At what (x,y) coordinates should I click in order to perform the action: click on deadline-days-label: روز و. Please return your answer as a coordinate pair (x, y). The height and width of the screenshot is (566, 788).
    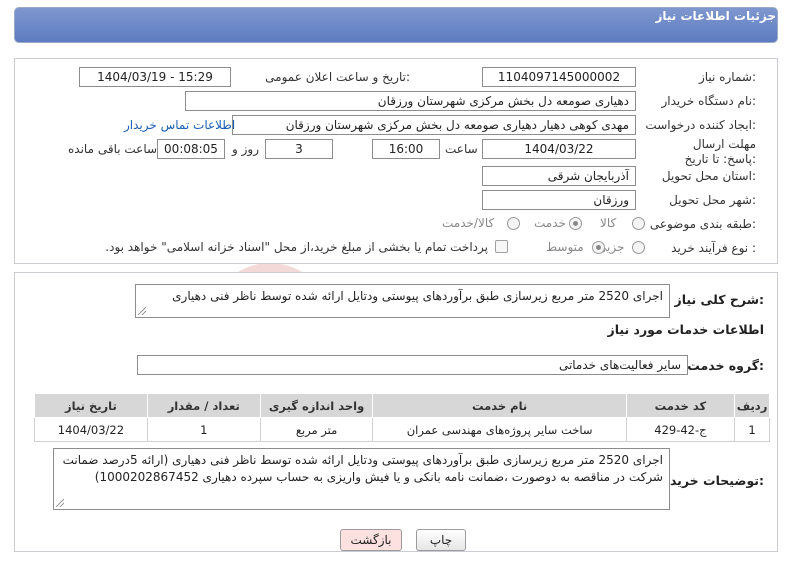
    Looking at the image, I should click on (245, 149).